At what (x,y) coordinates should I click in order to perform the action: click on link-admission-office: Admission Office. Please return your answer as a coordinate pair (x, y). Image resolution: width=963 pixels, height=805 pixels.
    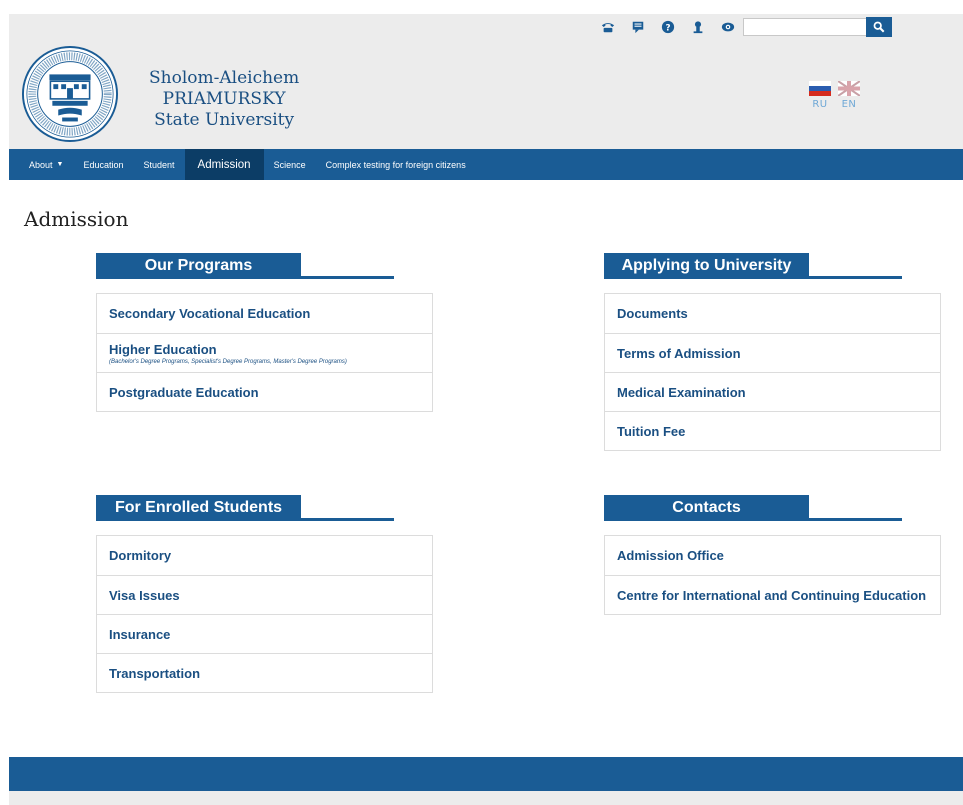
    Looking at the image, I should click on (772, 555).